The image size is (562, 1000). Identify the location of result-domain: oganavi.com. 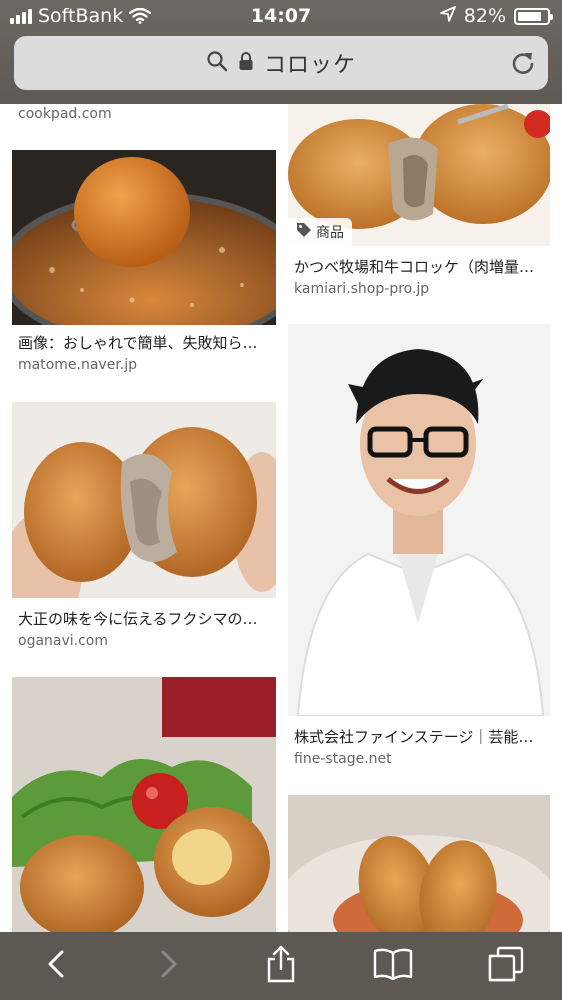
(63, 641).